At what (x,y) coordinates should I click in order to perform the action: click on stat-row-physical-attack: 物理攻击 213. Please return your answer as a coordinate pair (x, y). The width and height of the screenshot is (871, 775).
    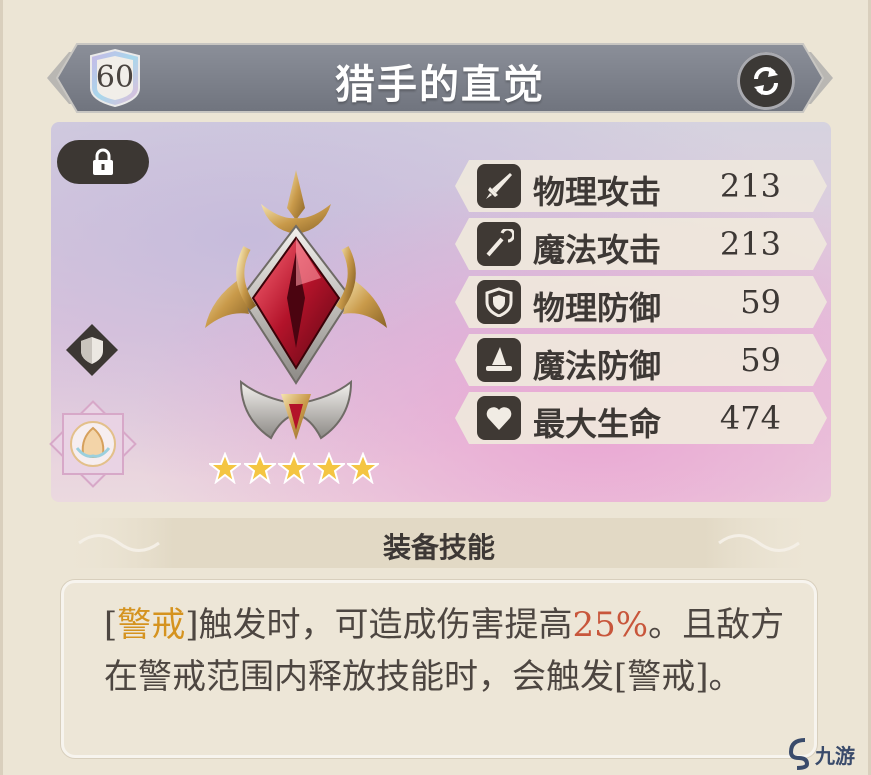
    Looking at the image, I should click on (641, 186).